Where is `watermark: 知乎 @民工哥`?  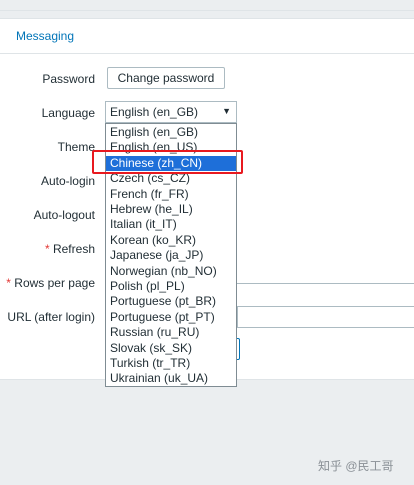
watermark: 知乎 @民工哥 is located at coordinates (356, 466).